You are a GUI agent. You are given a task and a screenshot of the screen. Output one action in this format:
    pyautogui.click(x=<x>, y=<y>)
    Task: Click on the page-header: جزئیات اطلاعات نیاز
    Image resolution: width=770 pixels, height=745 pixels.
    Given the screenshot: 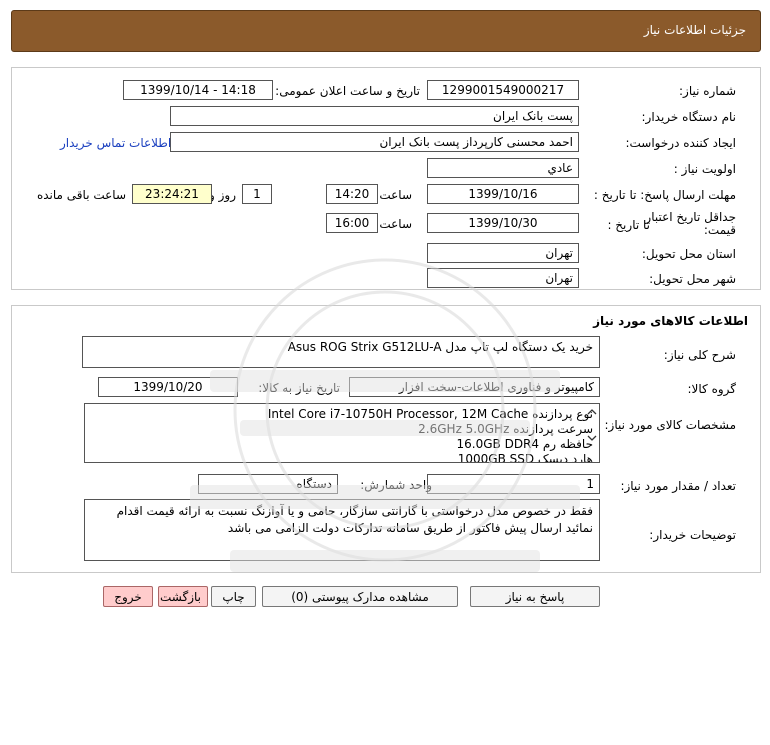 What is the action you would take?
    pyautogui.click(x=386, y=31)
    